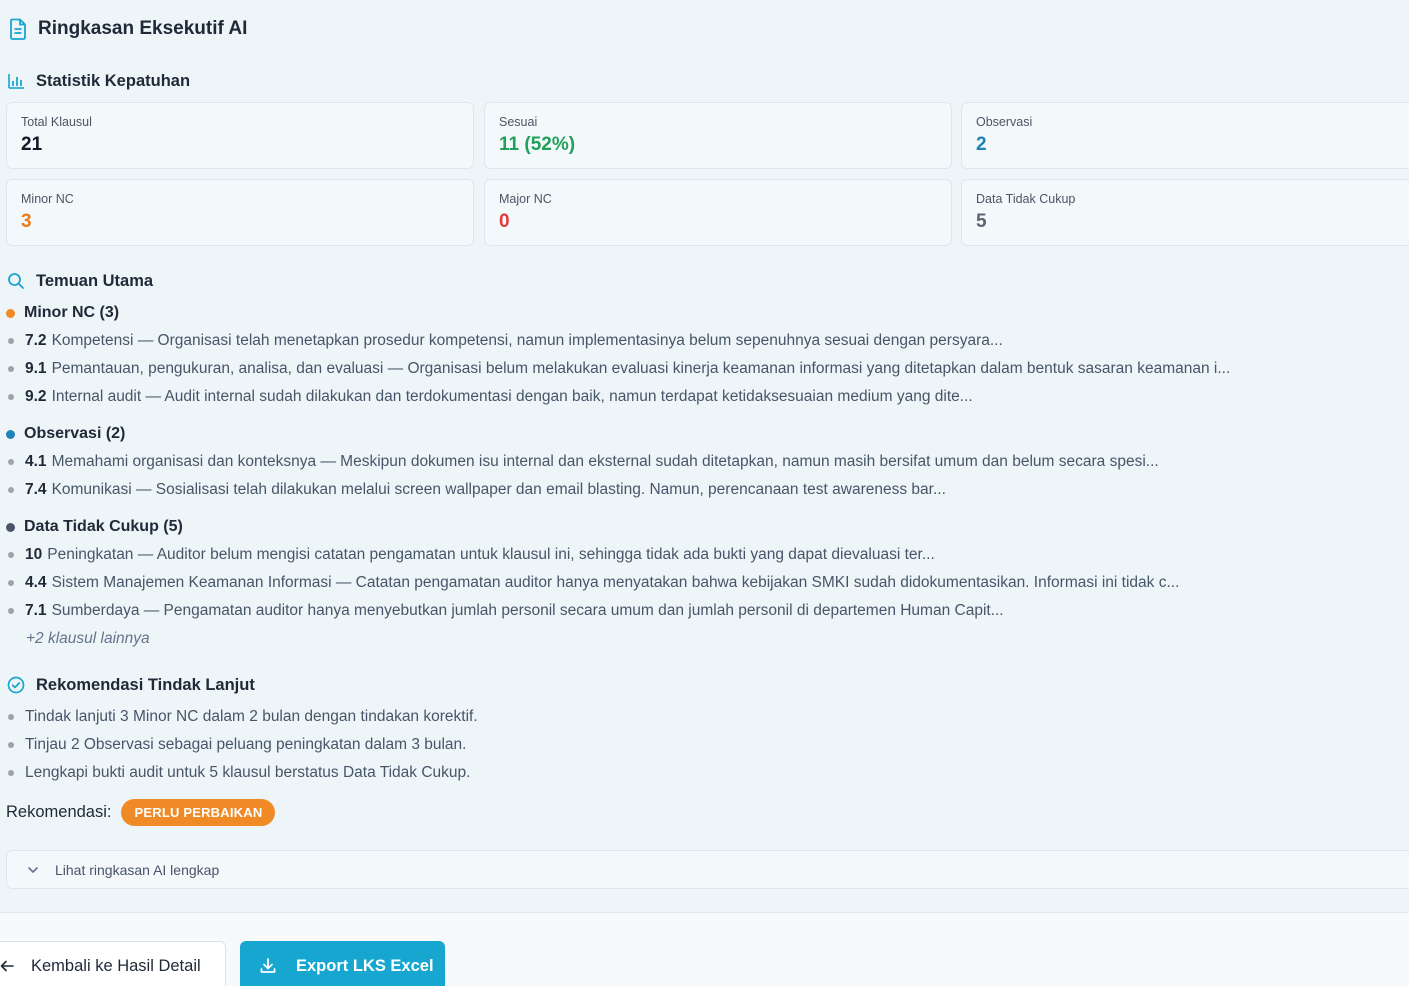  What do you see at coordinates (33, 870) in the screenshot?
I see `chevron-down-icon` at bounding box center [33, 870].